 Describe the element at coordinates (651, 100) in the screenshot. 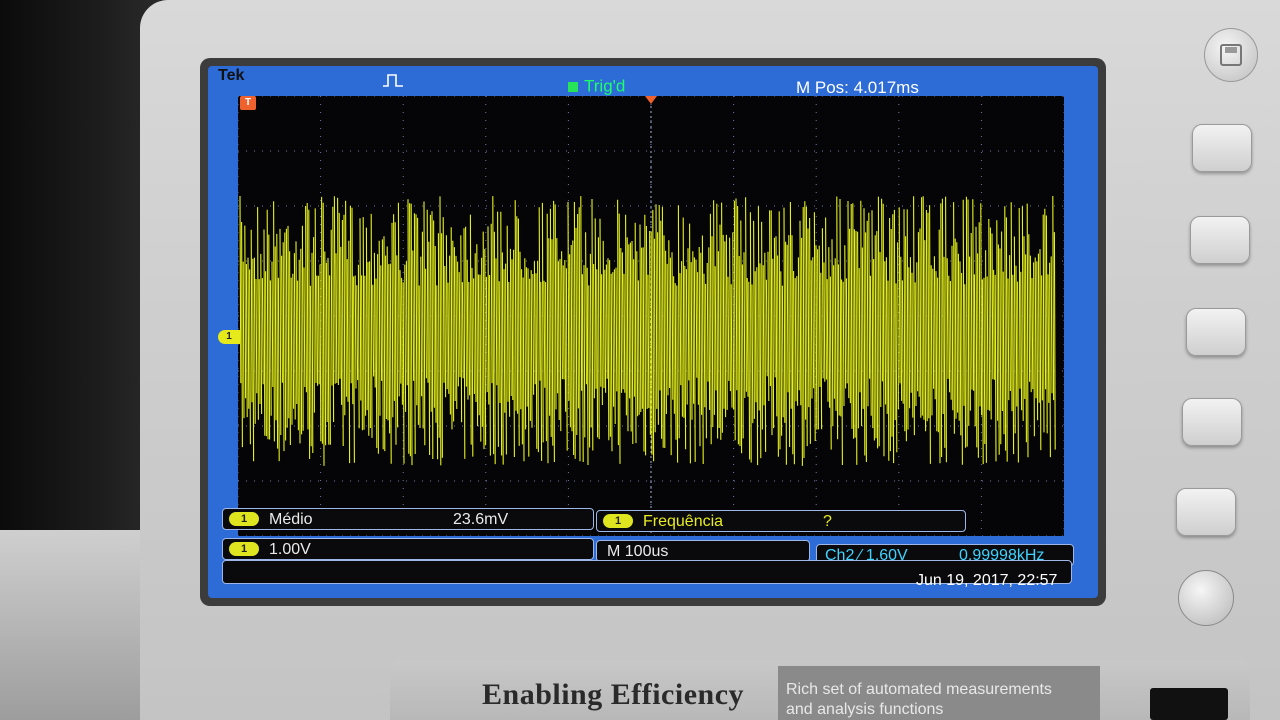

I see `trigger-position-marker` at that location.